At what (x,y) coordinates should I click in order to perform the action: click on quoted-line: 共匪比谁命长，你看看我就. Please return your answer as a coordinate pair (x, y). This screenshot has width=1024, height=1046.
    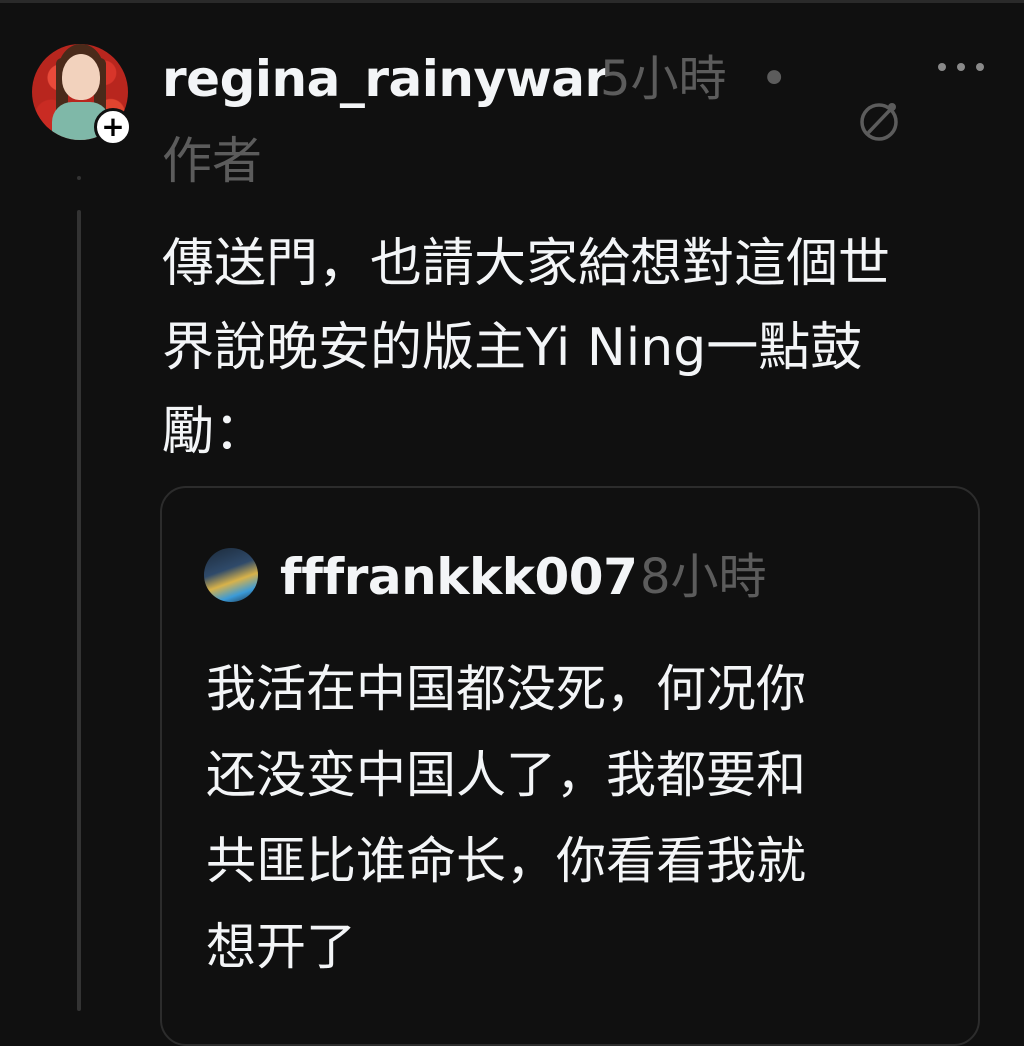
    Looking at the image, I should click on (506, 861).